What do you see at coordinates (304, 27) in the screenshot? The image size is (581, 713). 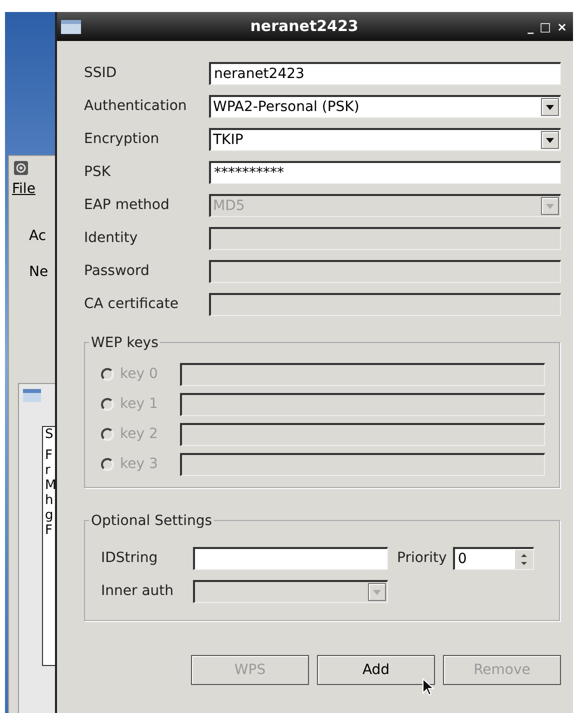 I see `window-title: neranet2423` at bounding box center [304, 27].